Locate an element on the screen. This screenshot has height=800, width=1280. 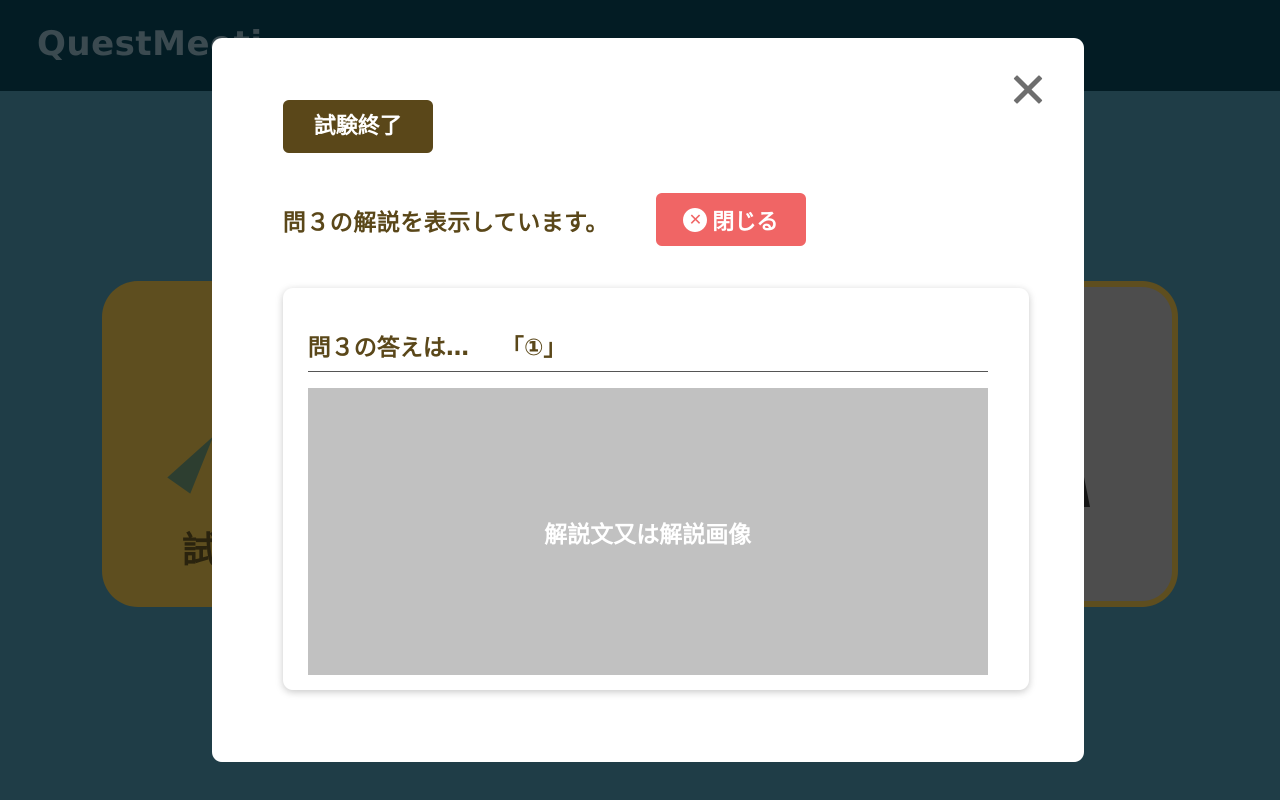
close-explanation-button: ✕ 閉じる is located at coordinates (731, 219).